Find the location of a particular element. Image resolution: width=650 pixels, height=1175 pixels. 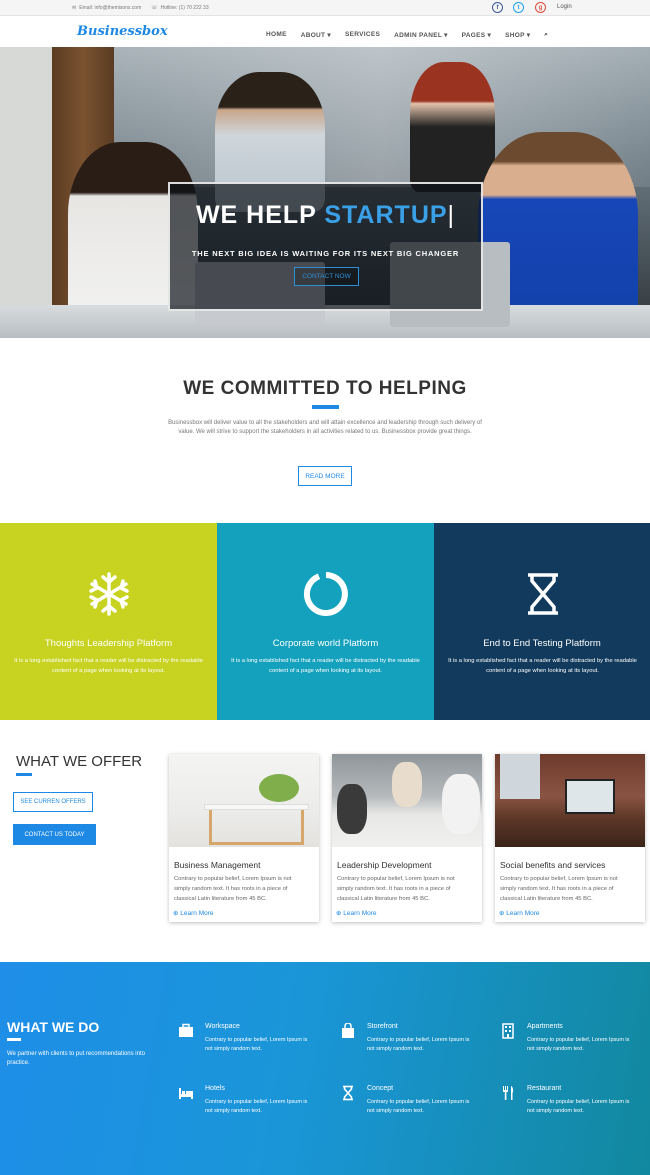

circle-icon is located at coordinates (325, 594).